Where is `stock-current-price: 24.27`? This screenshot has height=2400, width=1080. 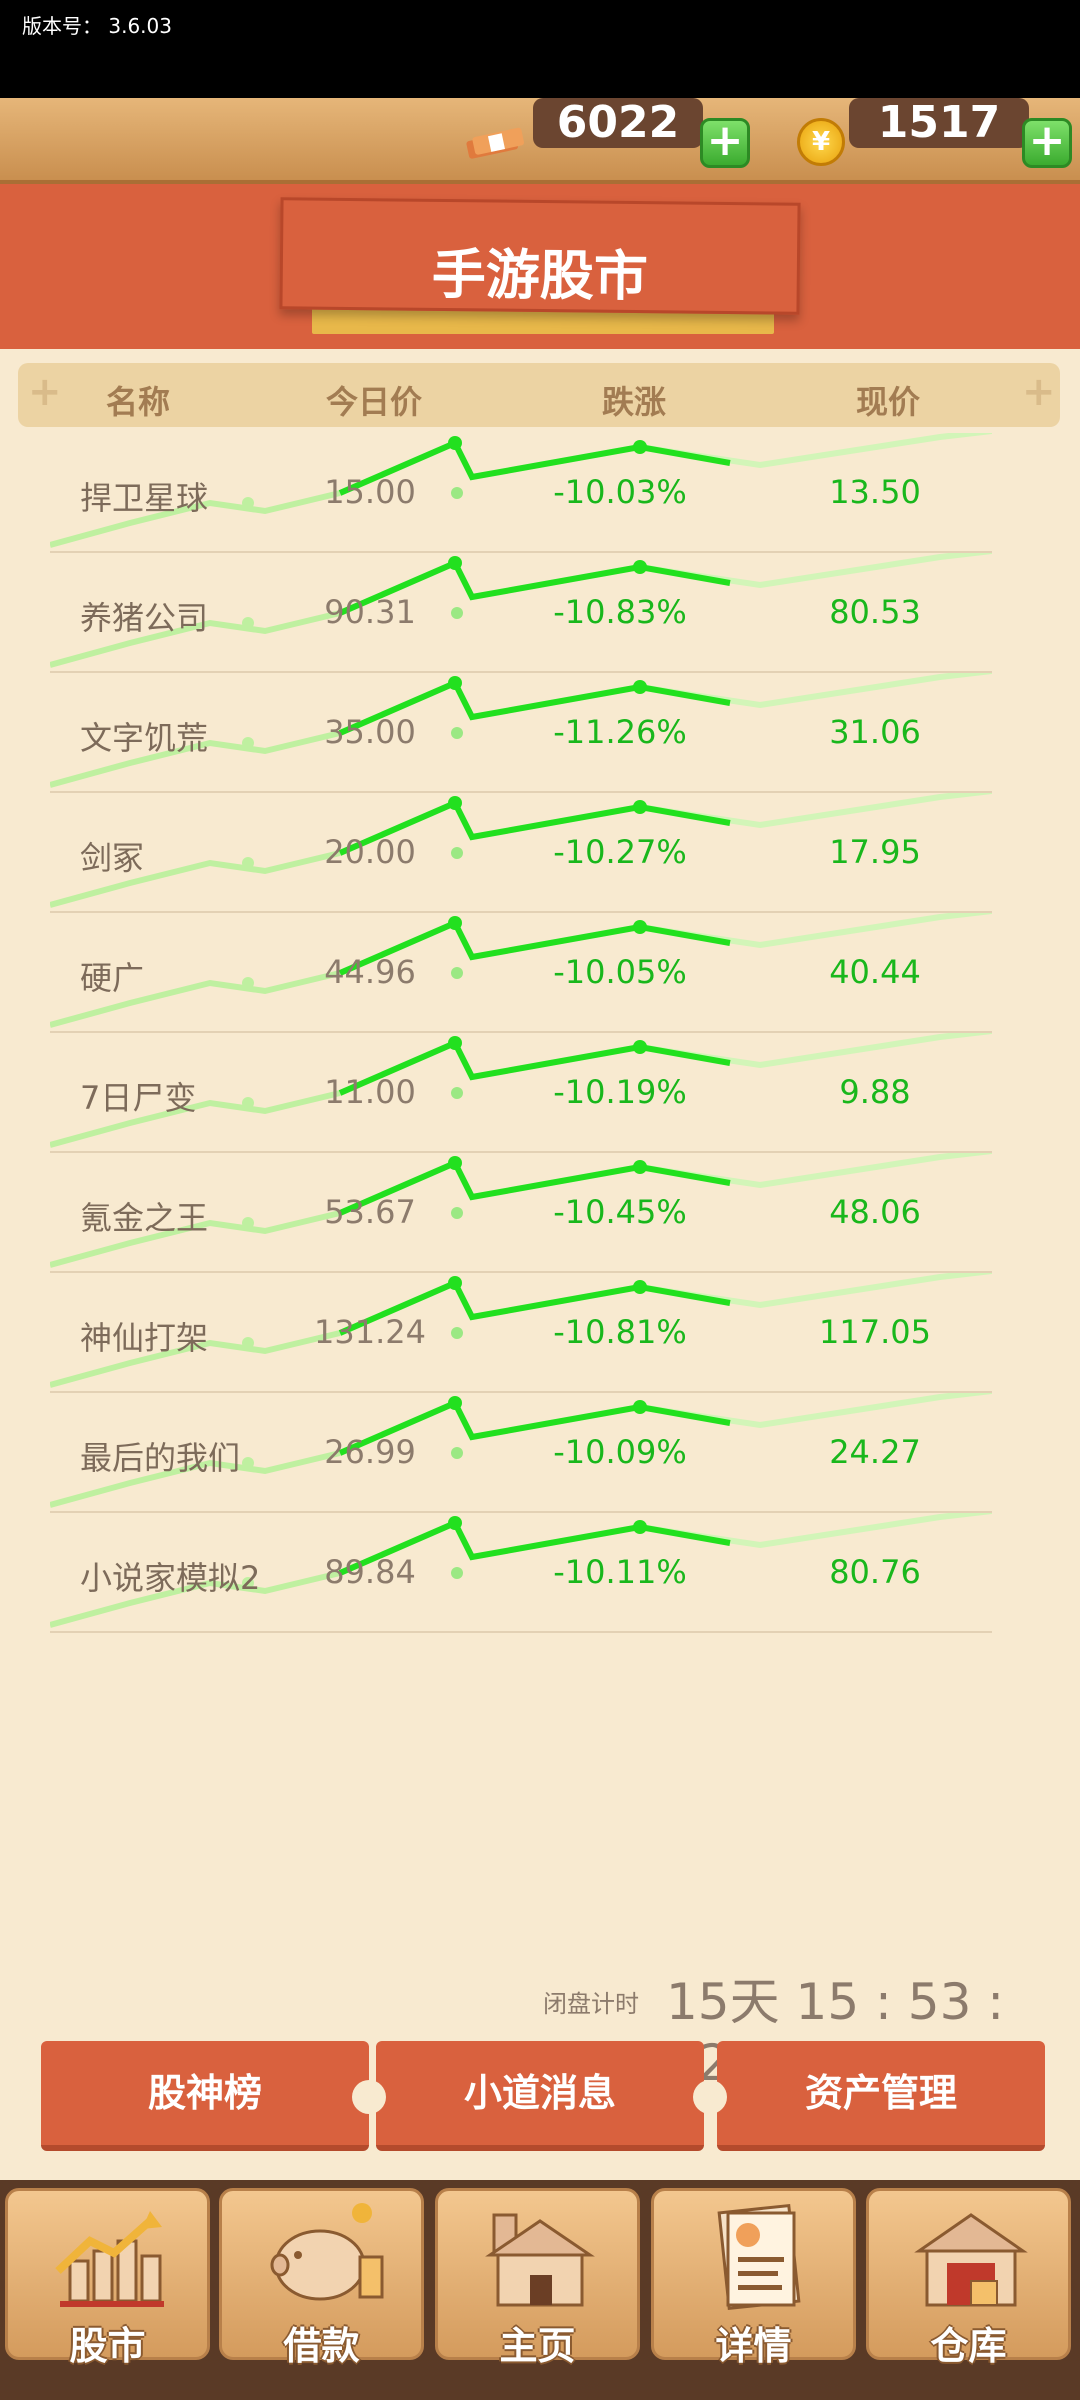
stock-current-price: 24.27 is located at coordinates (875, 1452).